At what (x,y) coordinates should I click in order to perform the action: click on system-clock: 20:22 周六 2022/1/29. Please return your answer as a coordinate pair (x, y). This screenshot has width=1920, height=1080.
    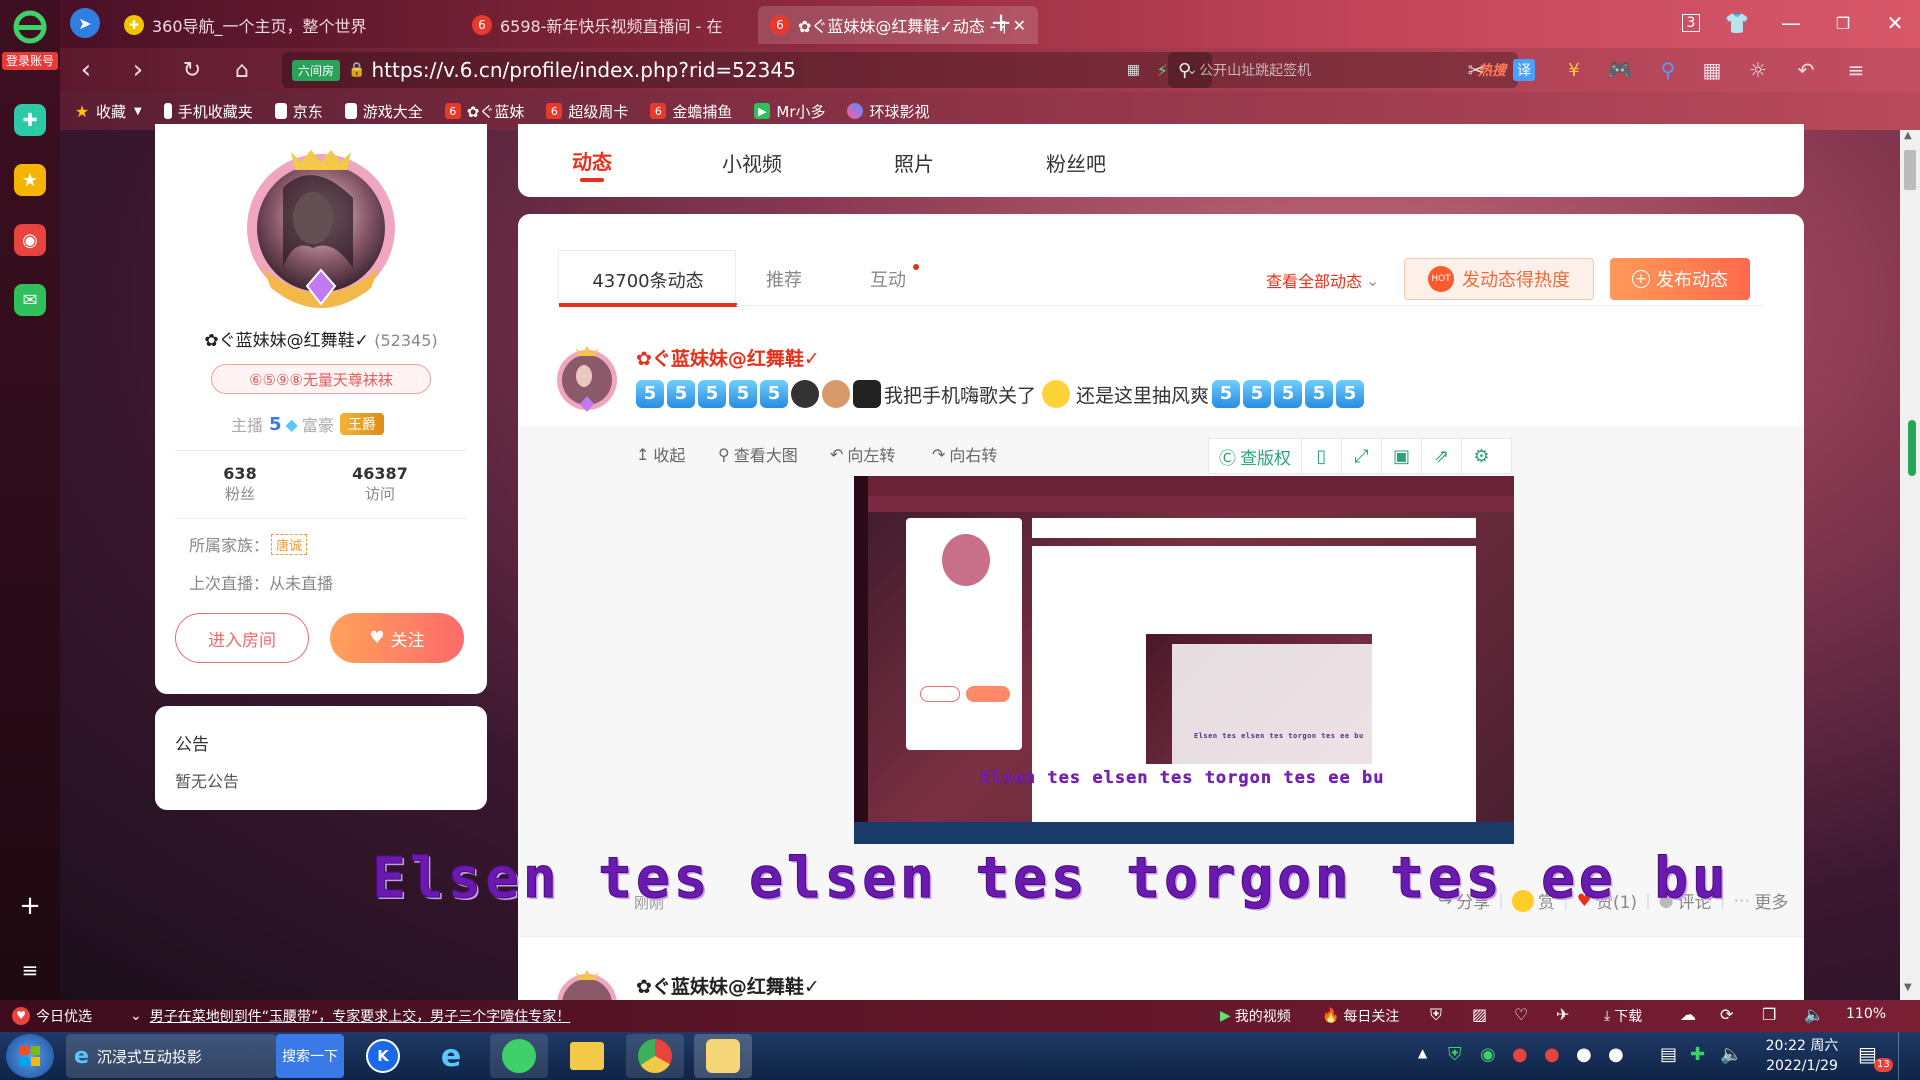
    Looking at the image, I should click on (1802, 1056).